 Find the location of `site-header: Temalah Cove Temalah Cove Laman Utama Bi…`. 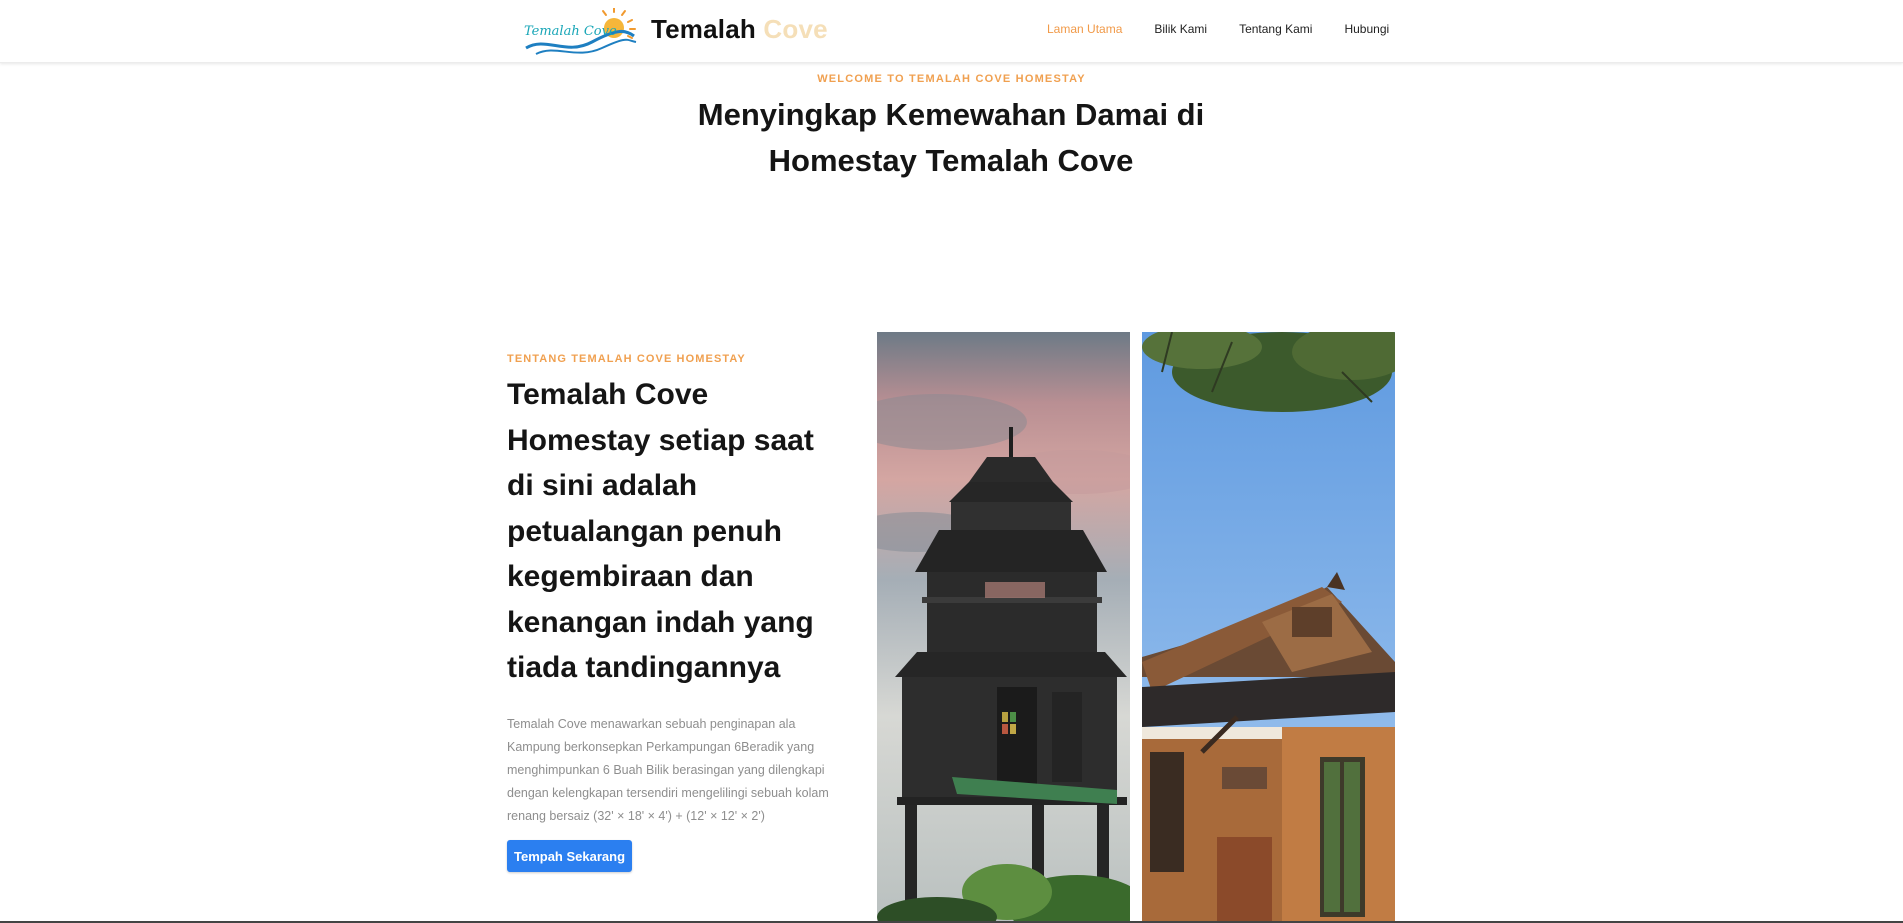

site-header: Temalah Cove Temalah Cove Laman Utama Bi… is located at coordinates (951, 31).